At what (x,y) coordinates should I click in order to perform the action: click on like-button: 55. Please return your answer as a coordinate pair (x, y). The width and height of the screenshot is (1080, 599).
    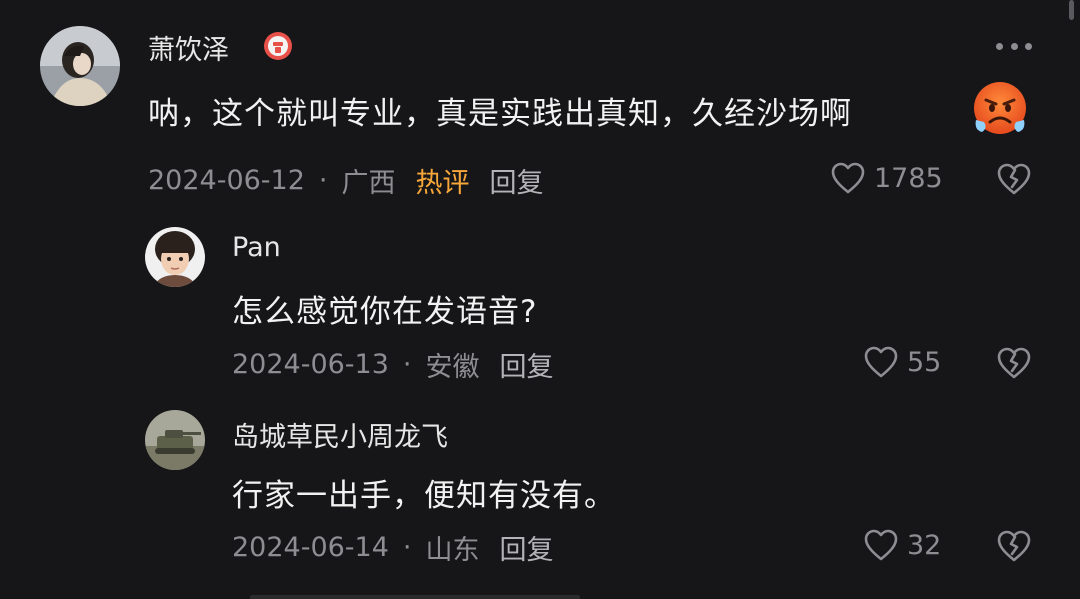
    Looking at the image, I should click on (902, 362).